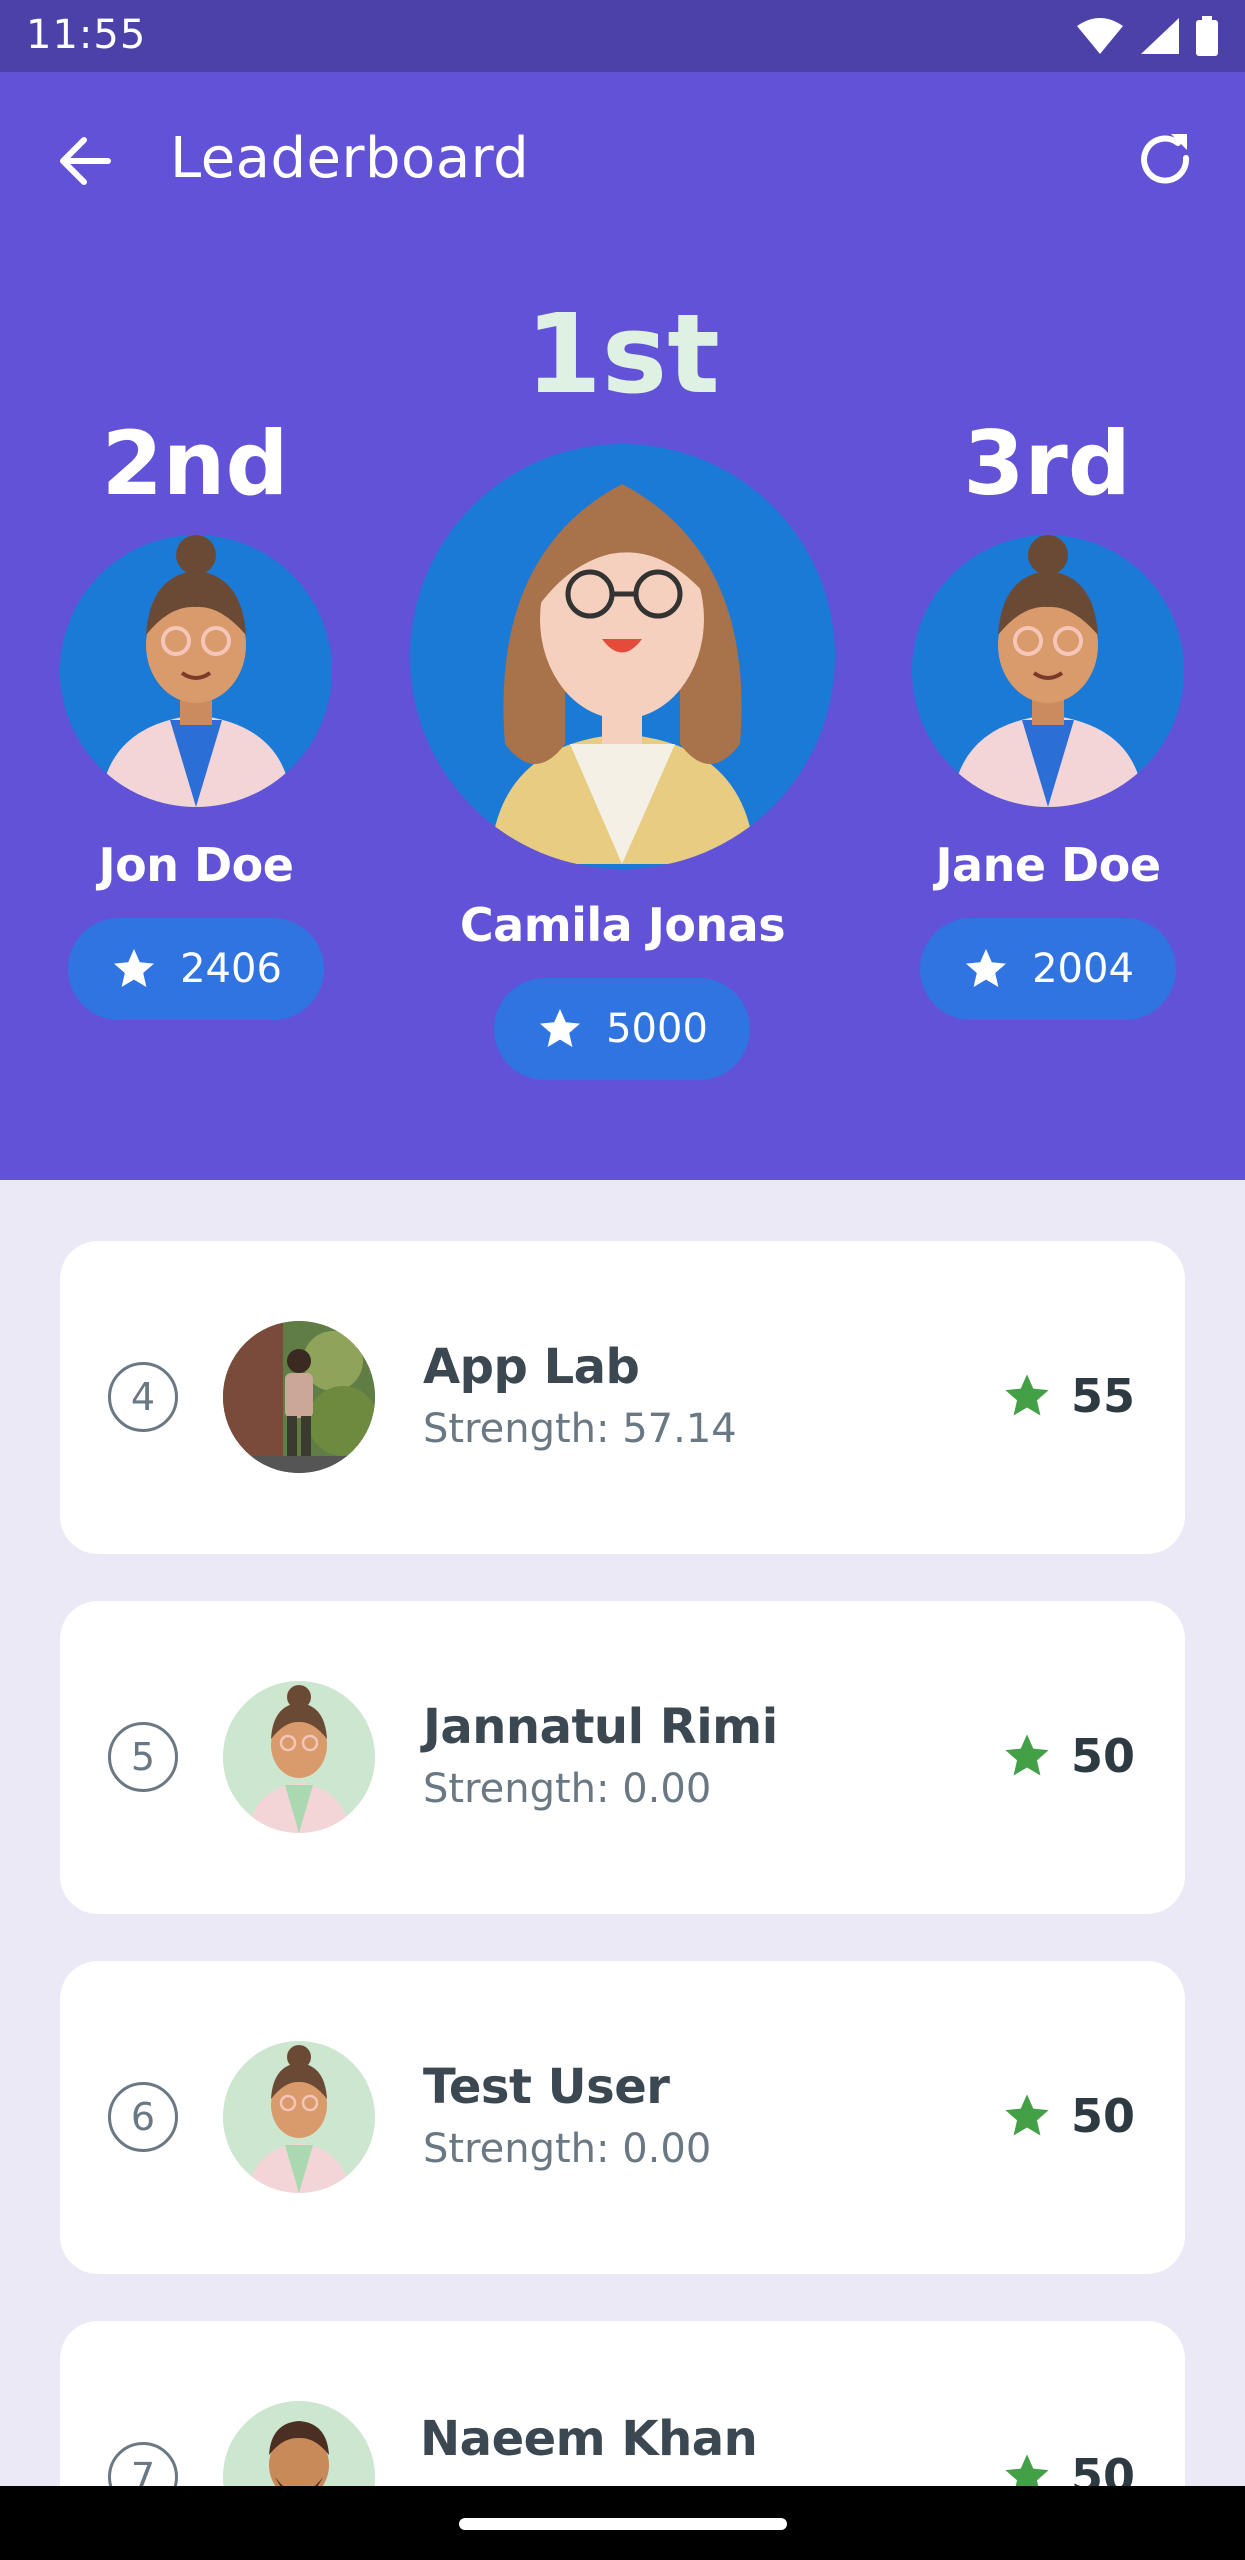 Image resolution: width=1245 pixels, height=2560 pixels. What do you see at coordinates (622, 1757) in the screenshot?
I see `list-item: 5 Jannatul Rimi Strength: 0.00 50` at bounding box center [622, 1757].